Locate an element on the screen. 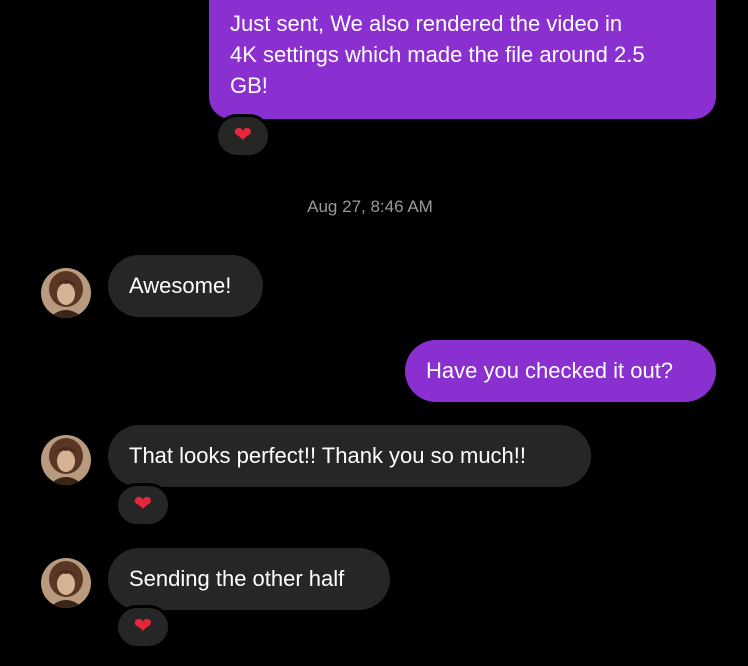 The width and height of the screenshot is (748, 666). message-text-line: Just sent, We also rendered the video in is located at coordinates (426, 23).